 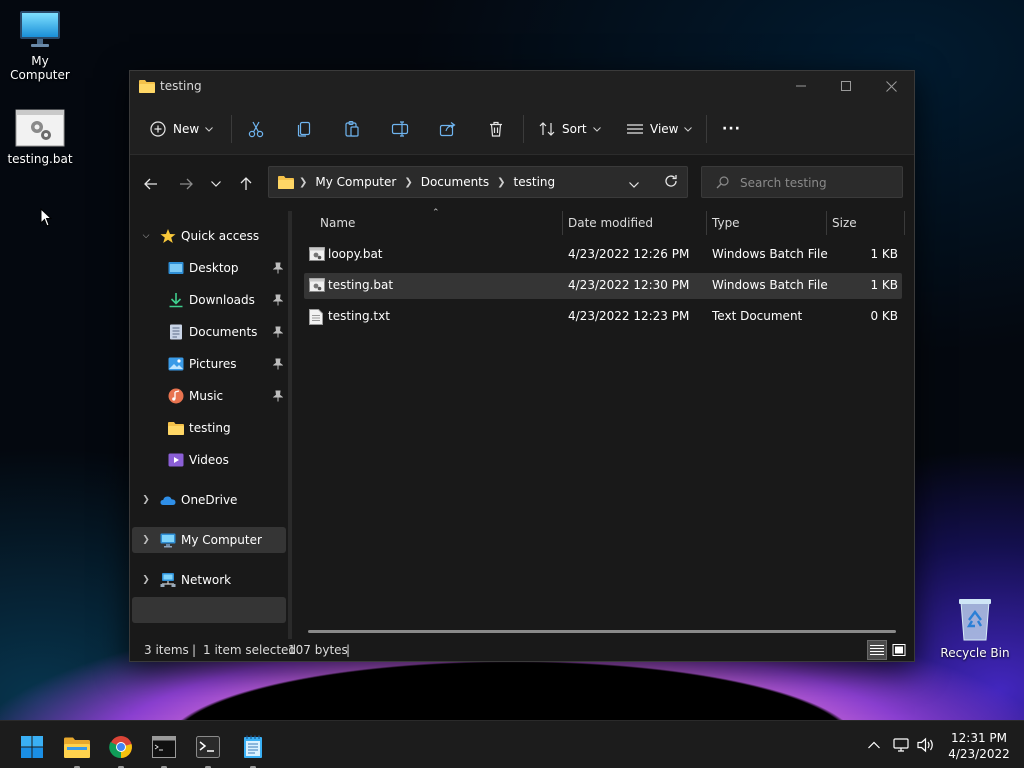 I want to click on search-box, so click(x=802, y=182).